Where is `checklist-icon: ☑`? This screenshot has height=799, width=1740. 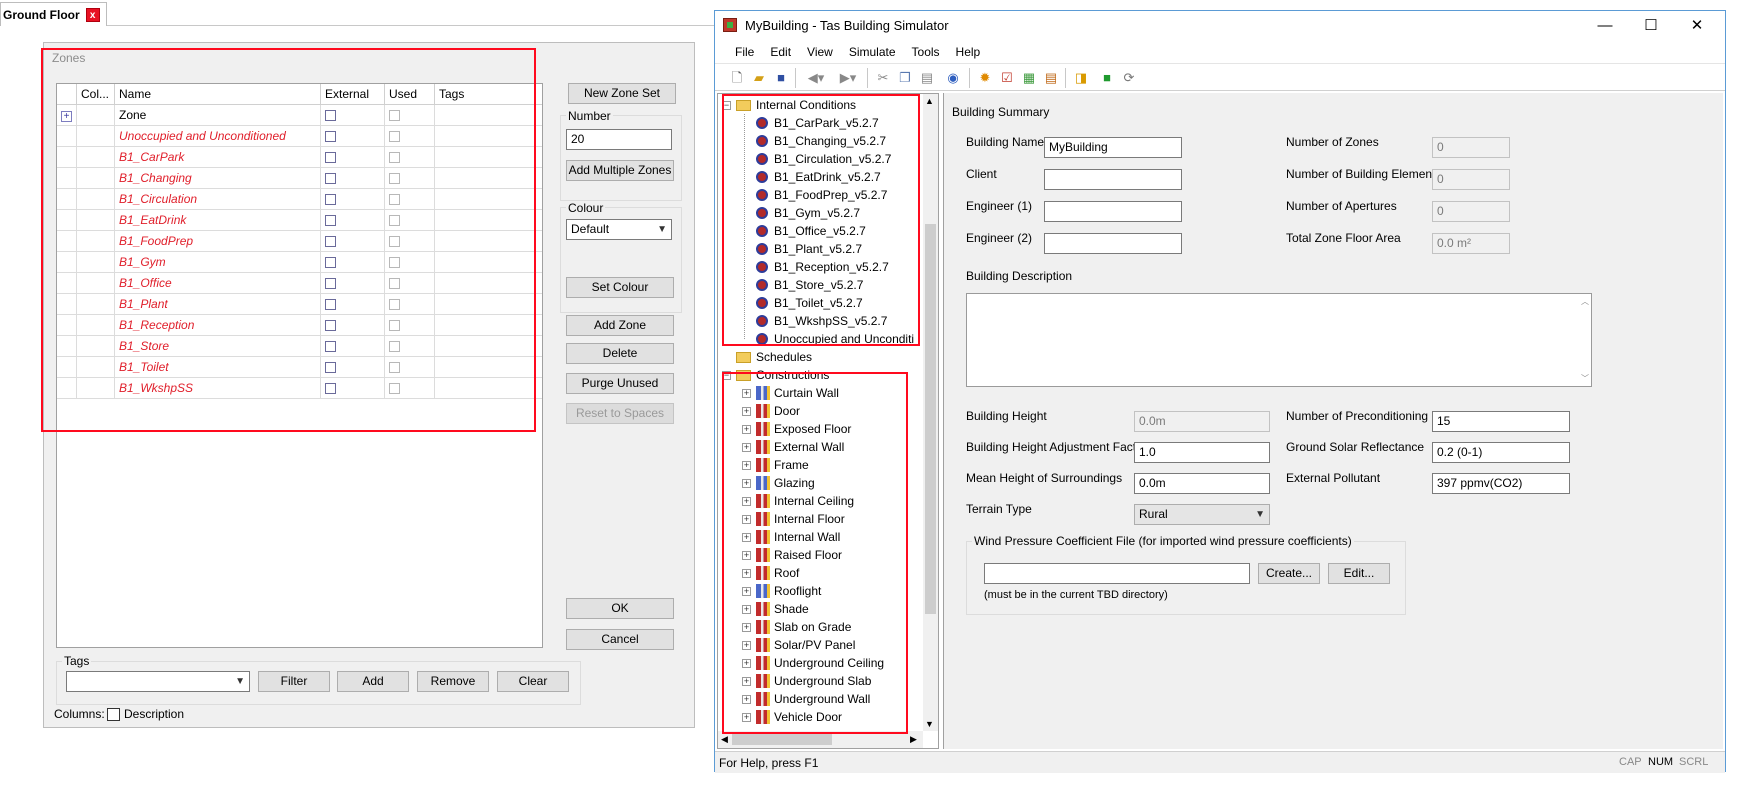 checklist-icon: ☑ is located at coordinates (1007, 78).